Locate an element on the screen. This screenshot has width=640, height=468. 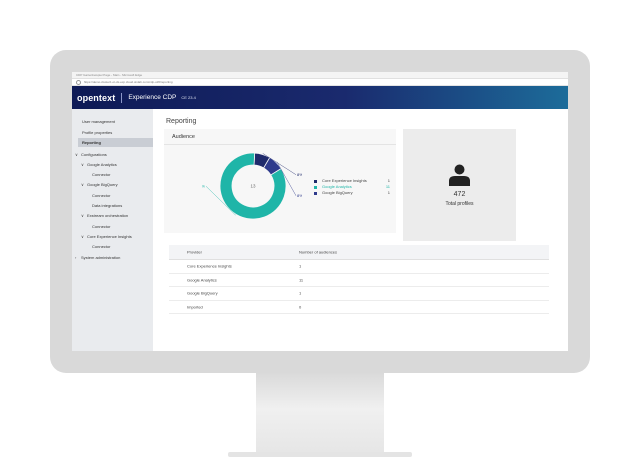
sidebar-item-label: User management is located at coordinates (98, 121).